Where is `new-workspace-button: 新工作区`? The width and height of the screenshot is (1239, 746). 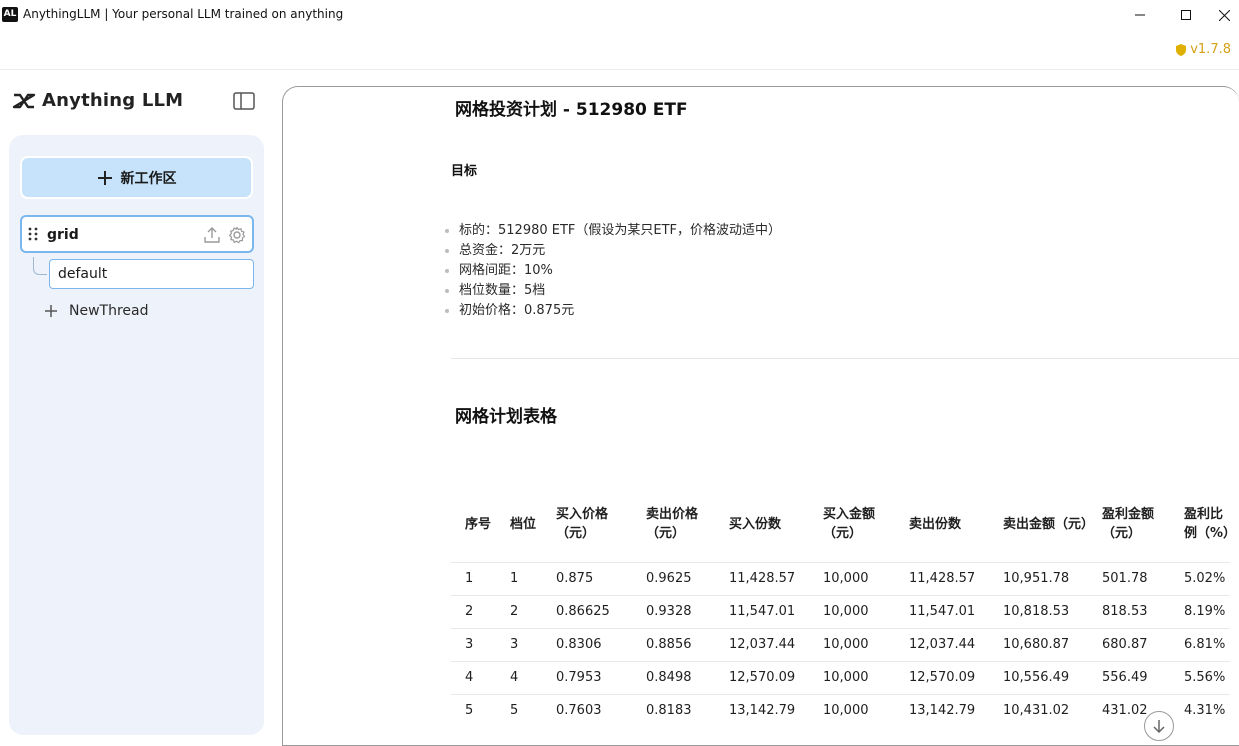
new-workspace-button: 新工作区 is located at coordinates (136, 177).